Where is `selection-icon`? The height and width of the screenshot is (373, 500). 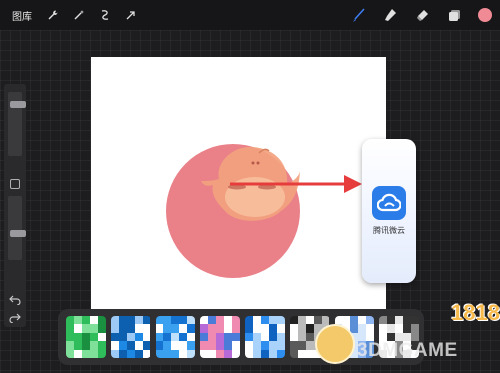 selection-icon is located at coordinates (105, 15).